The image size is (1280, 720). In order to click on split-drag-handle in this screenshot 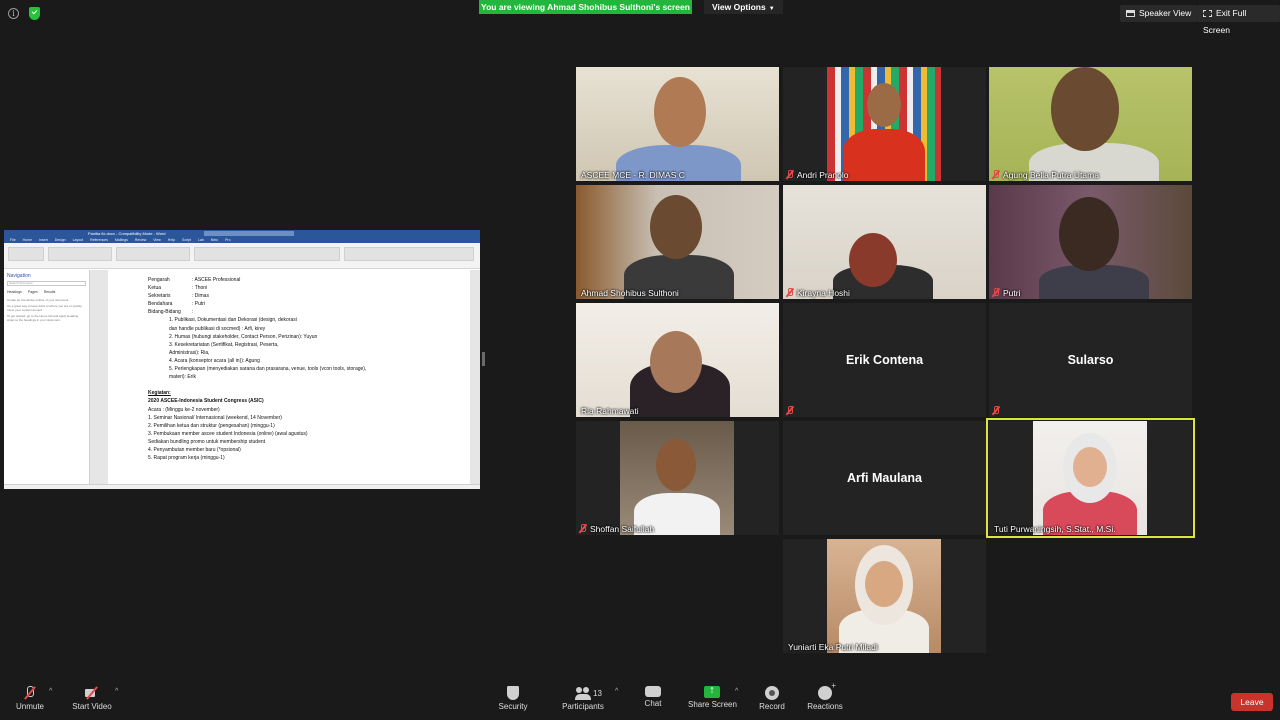, I will do `click(483, 359)`.